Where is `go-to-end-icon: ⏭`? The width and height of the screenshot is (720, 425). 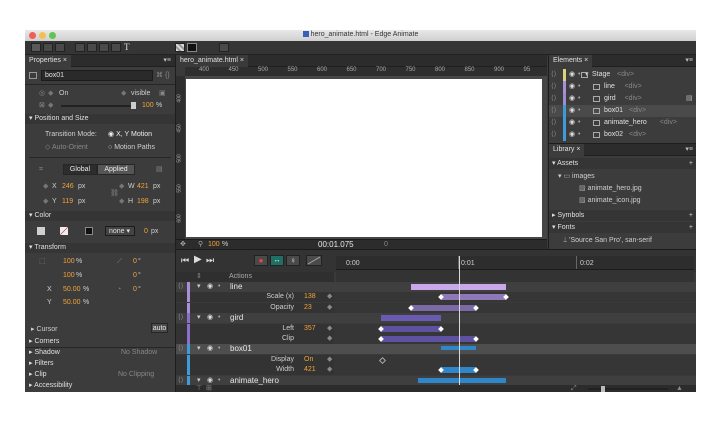
go-to-end-icon: ⏭ is located at coordinates (210, 260).